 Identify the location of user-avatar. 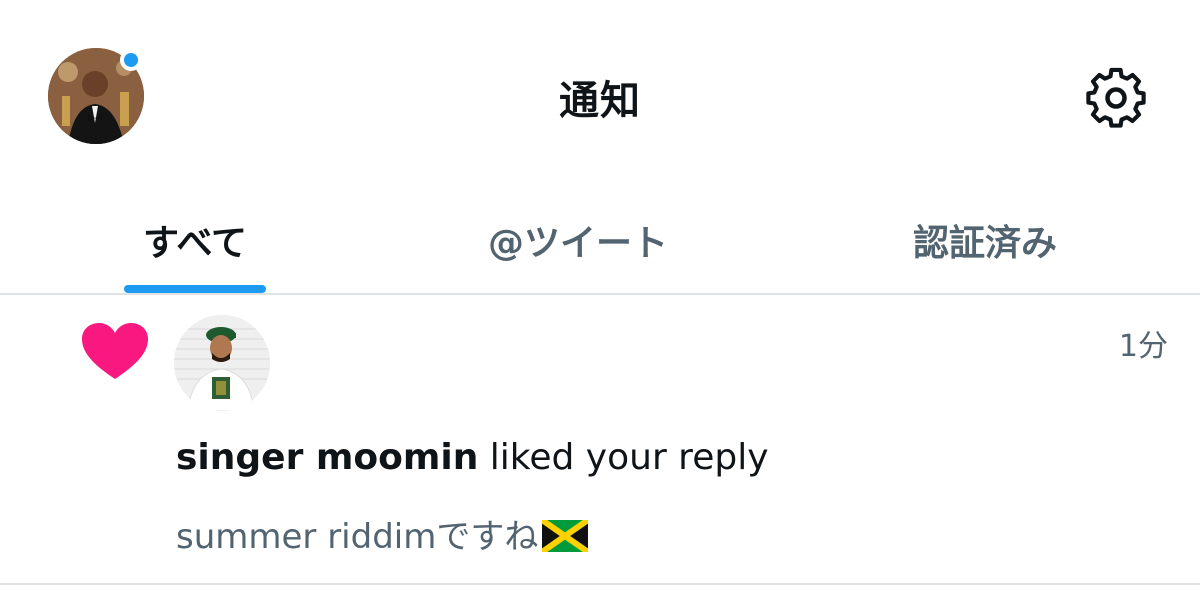
(222, 363).